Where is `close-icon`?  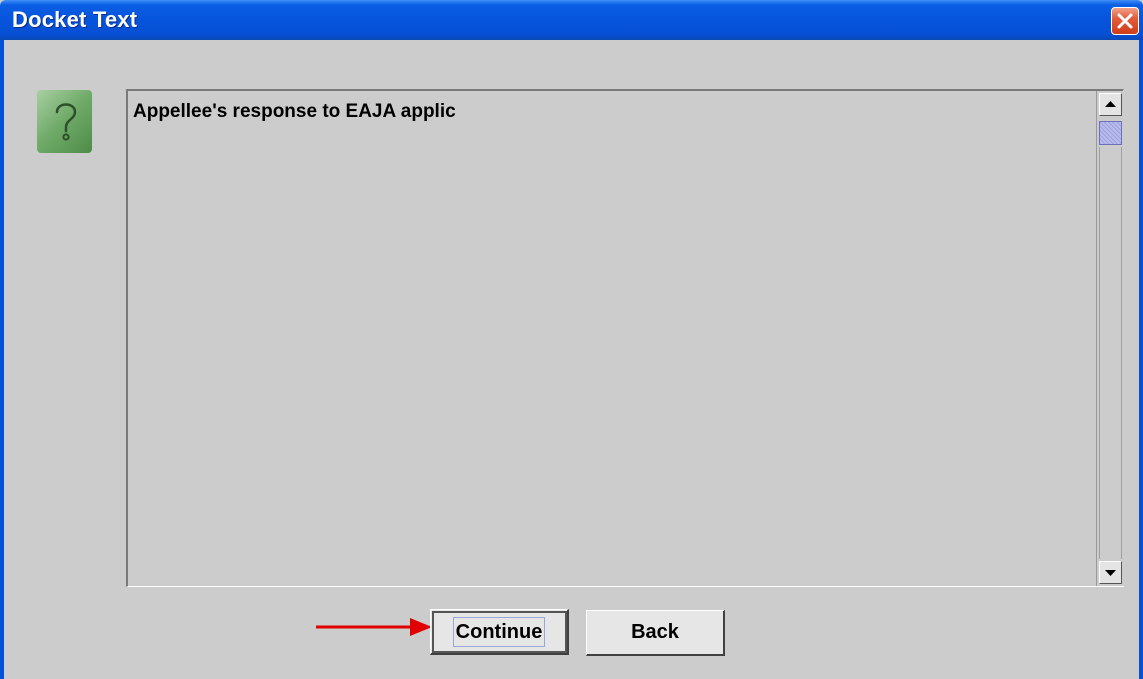
close-icon is located at coordinates (1125, 21).